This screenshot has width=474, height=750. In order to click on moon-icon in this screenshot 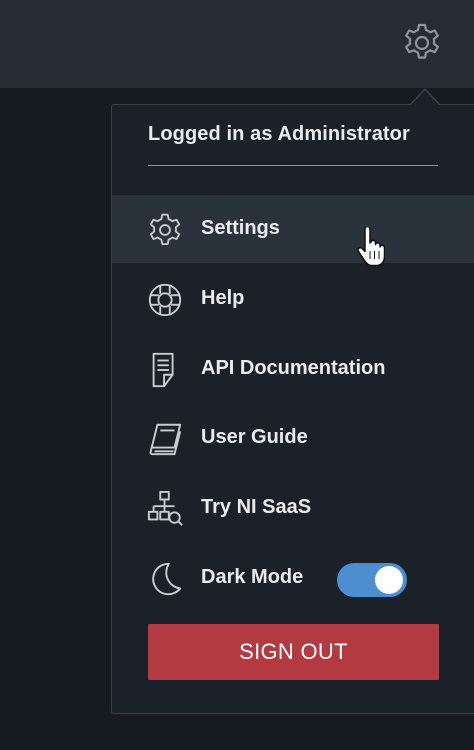, I will do `click(165, 579)`.